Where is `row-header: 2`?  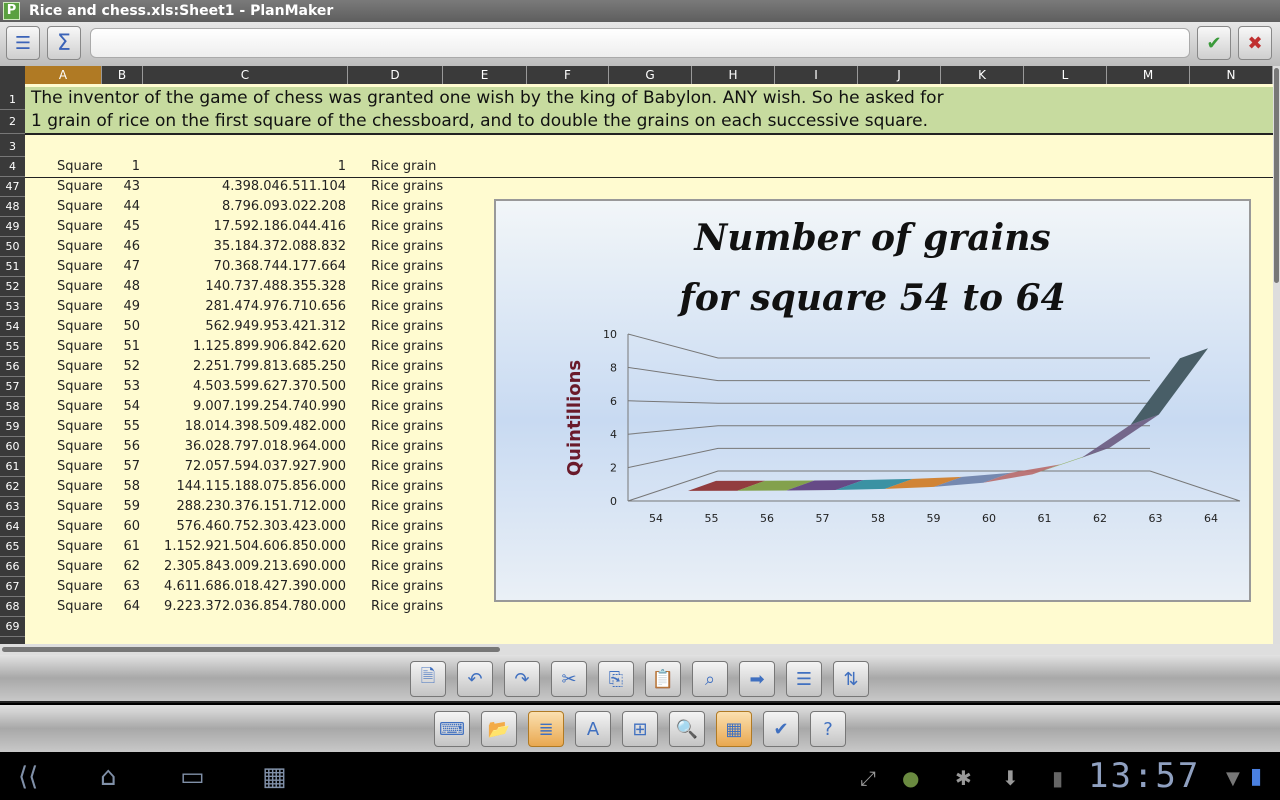
row-header: 2 is located at coordinates (12, 122).